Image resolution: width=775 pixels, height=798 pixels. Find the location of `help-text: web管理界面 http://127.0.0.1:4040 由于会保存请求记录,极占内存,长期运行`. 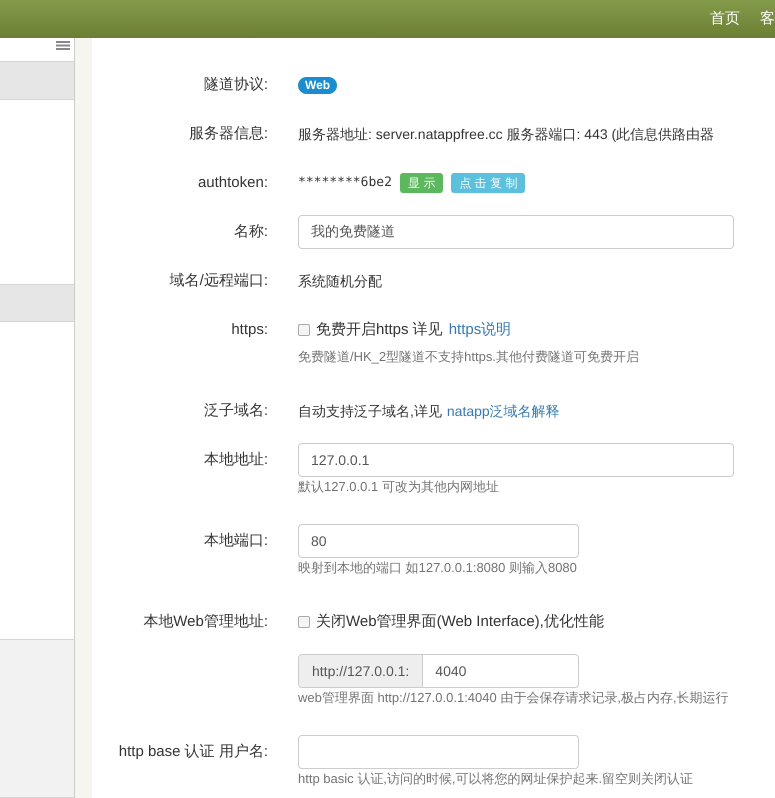

help-text: web管理界面 http://127.0.0.1:4040 由于会保存请求记录,极占内存,长期运行 is located at coordinates (513, 698).